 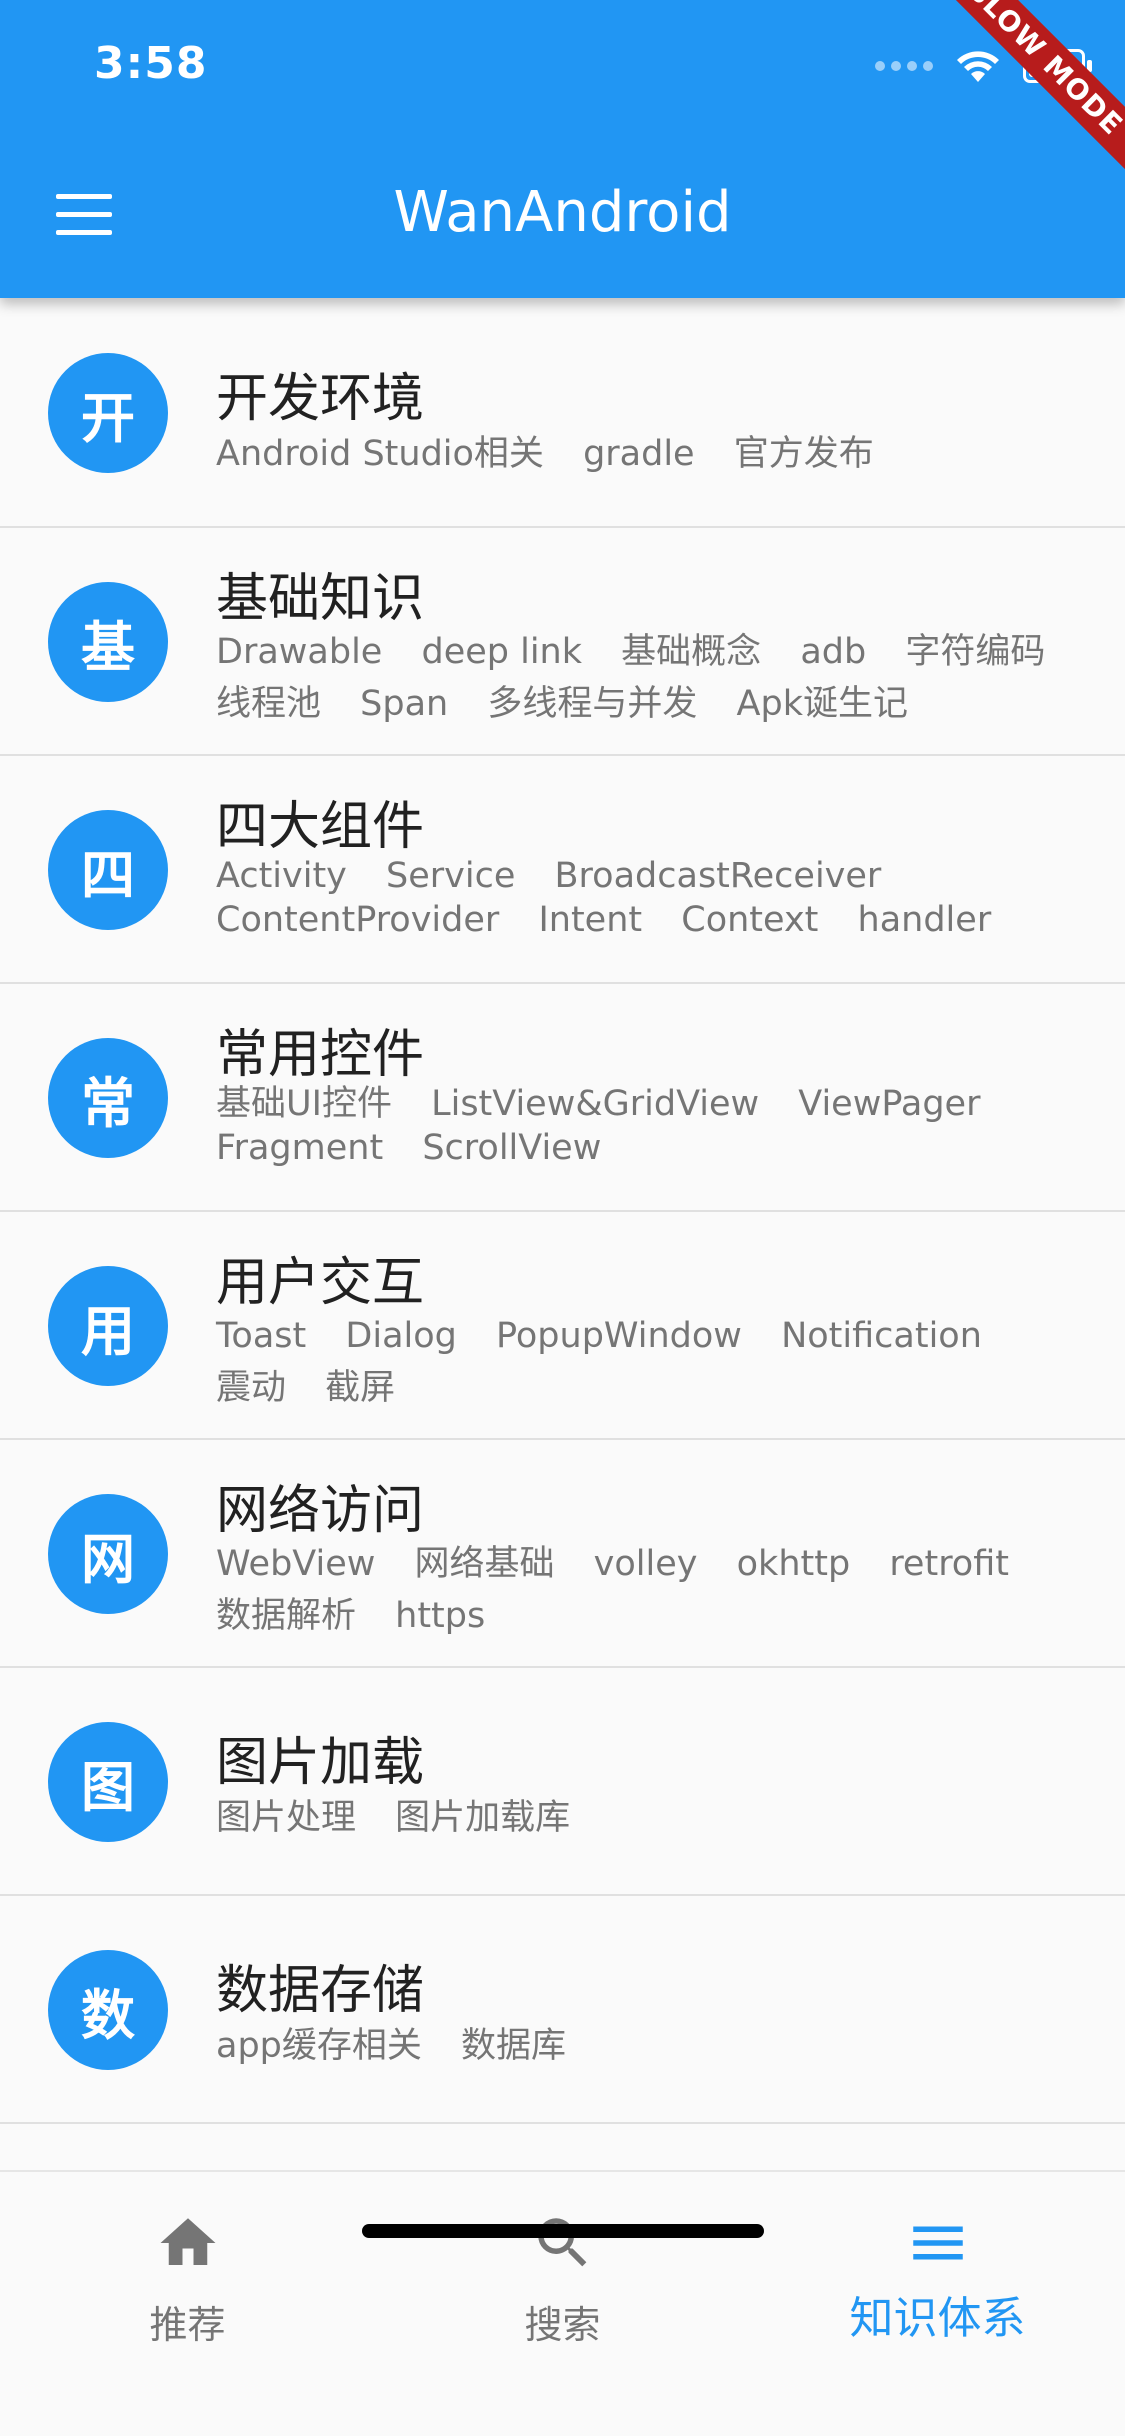 I want to click on tag: 数据解析, so click(x=286, y=1616).